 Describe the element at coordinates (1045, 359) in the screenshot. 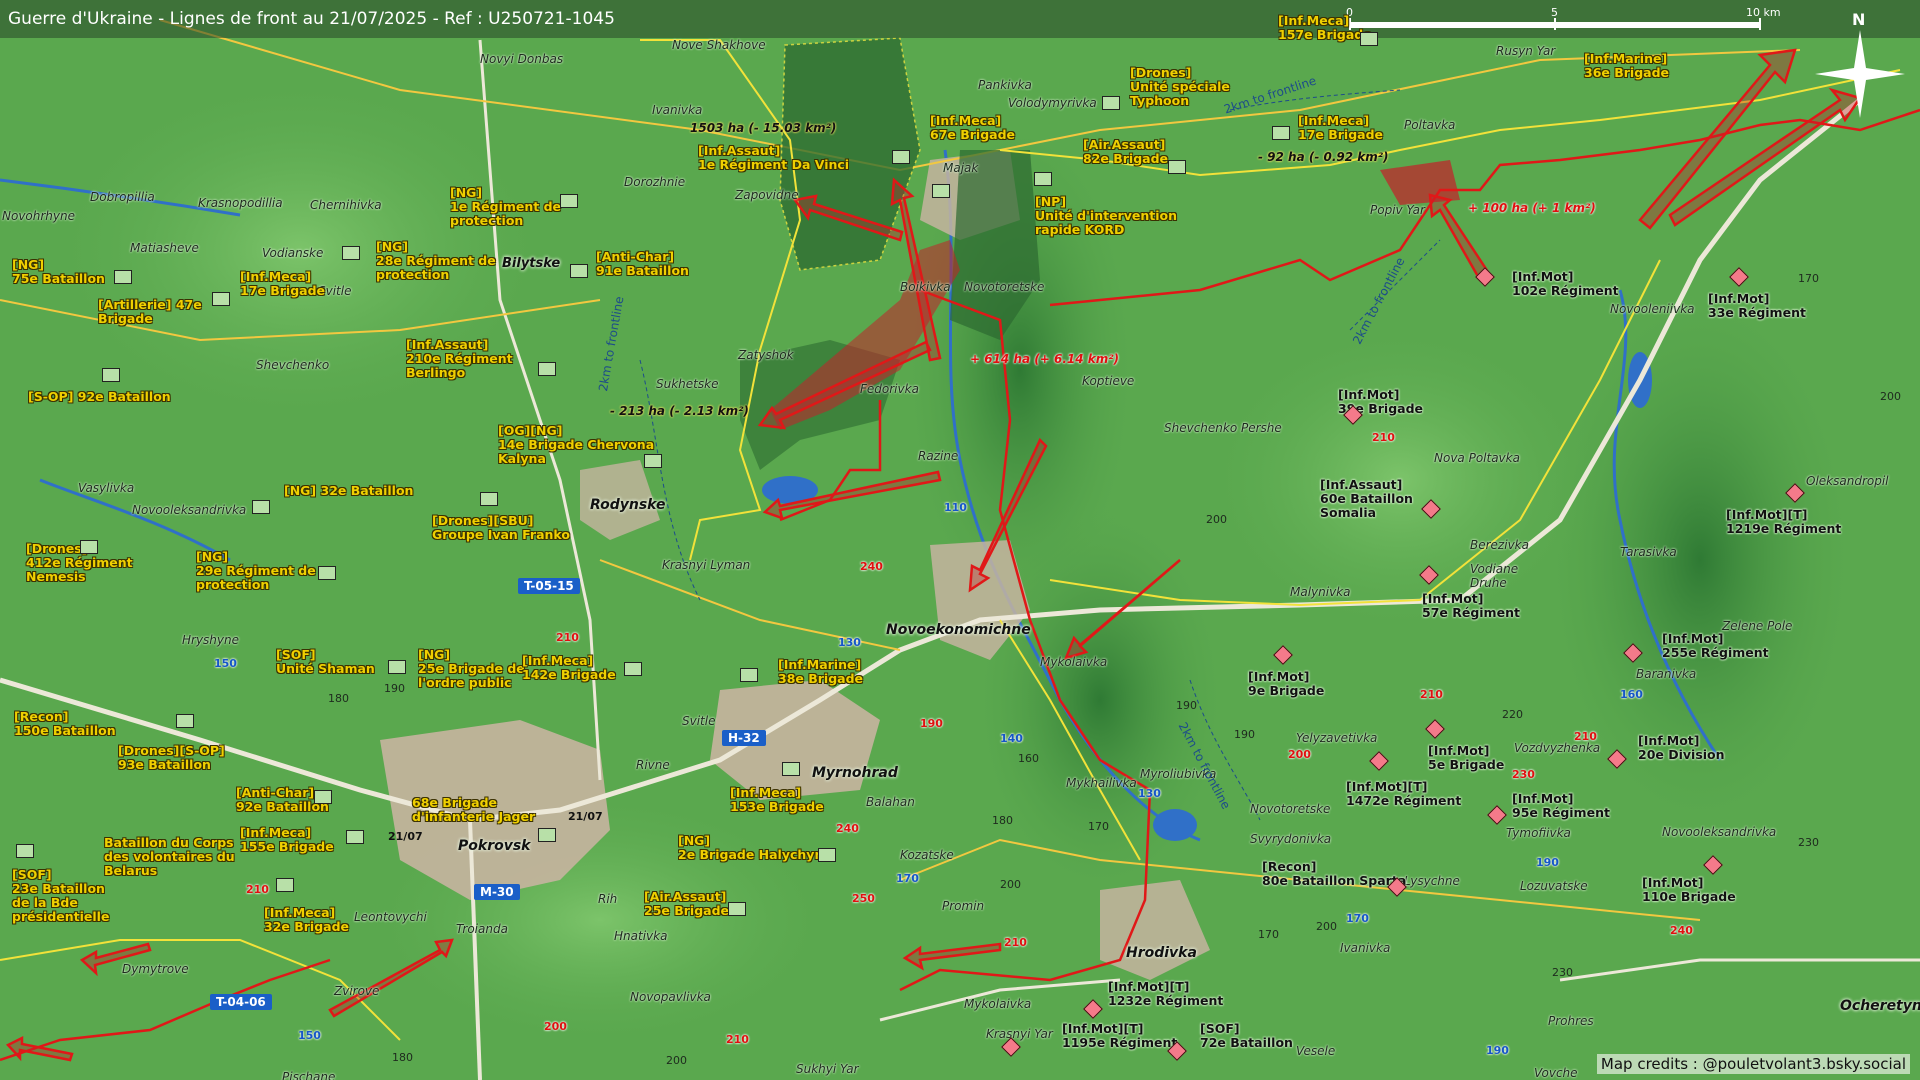

I see `area-change-label: + 614 ha (+ 6.14 km²)` at that location.